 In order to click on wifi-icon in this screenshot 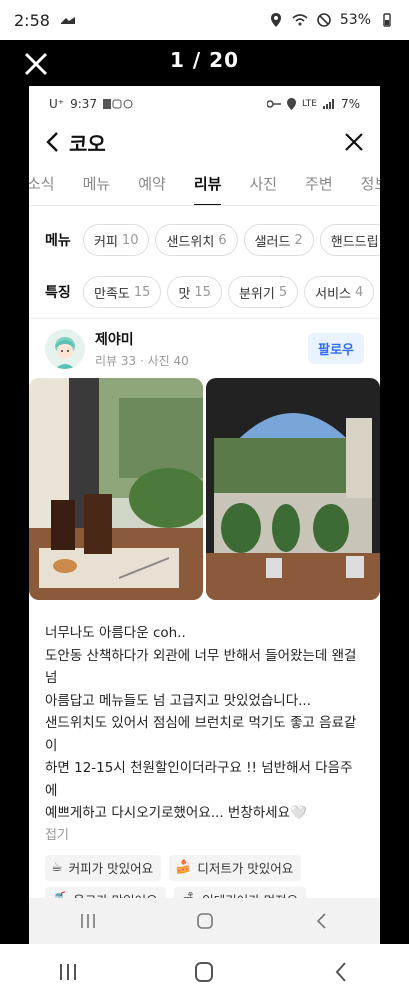, I will do `click(300, 20)`.